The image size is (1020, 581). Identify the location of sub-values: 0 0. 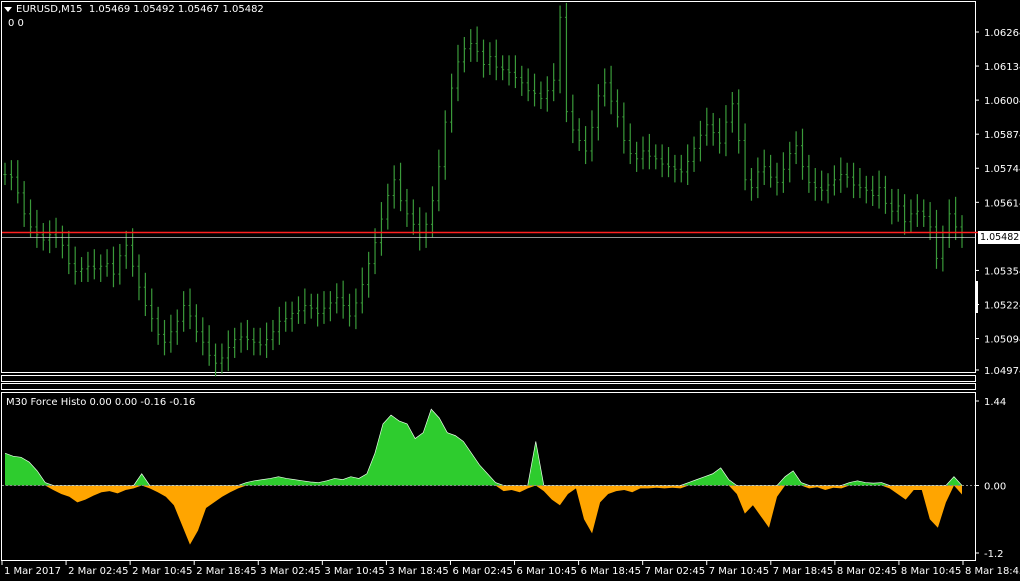
(16, 23).